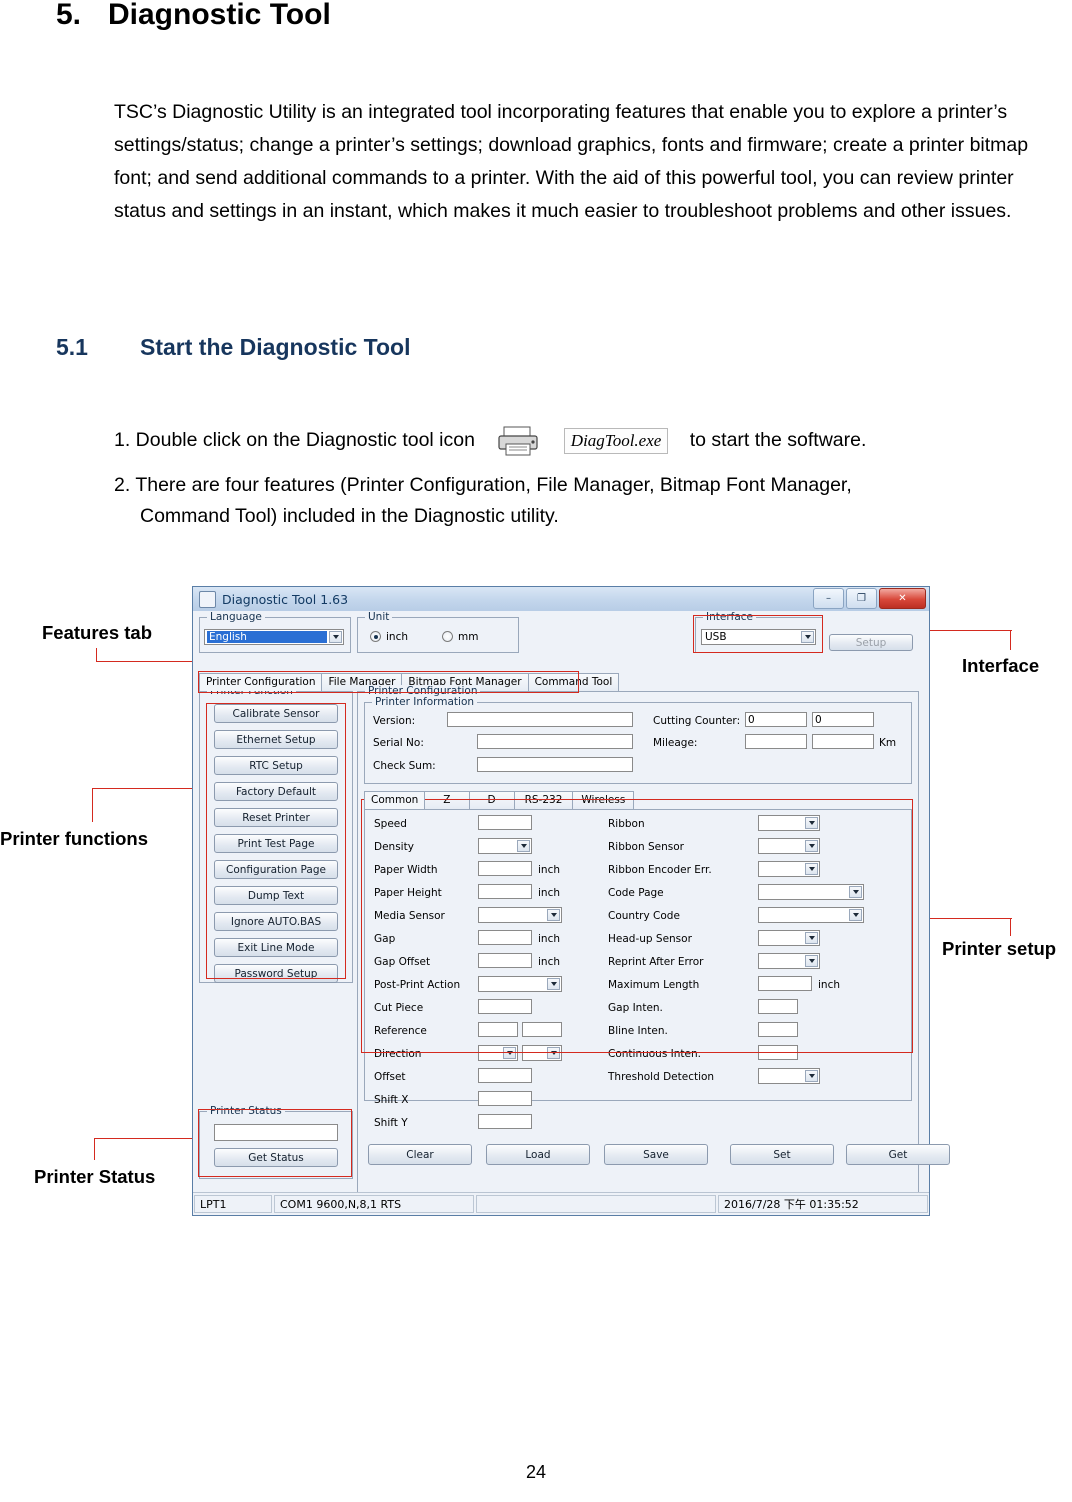  What do you see at coordinates (505, 937) in the screenshot?
I see `gap-field` at bounding box center [505, 937].